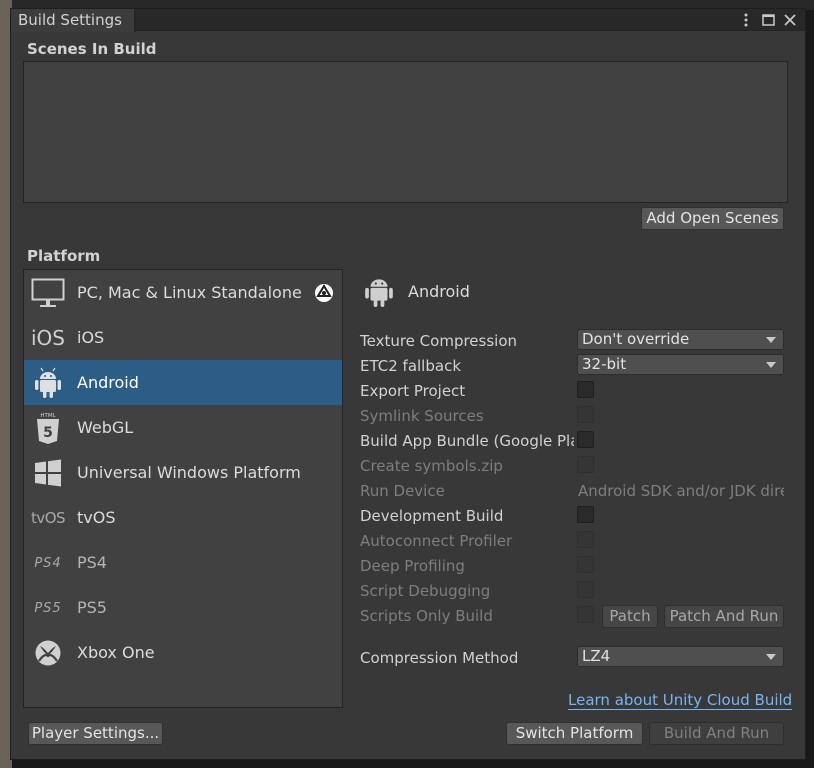 The height and width of the screenshot is (768, 814). Describe the element at coordinates (48, 473) in the screenshot. I see `windows-icon` at that location.